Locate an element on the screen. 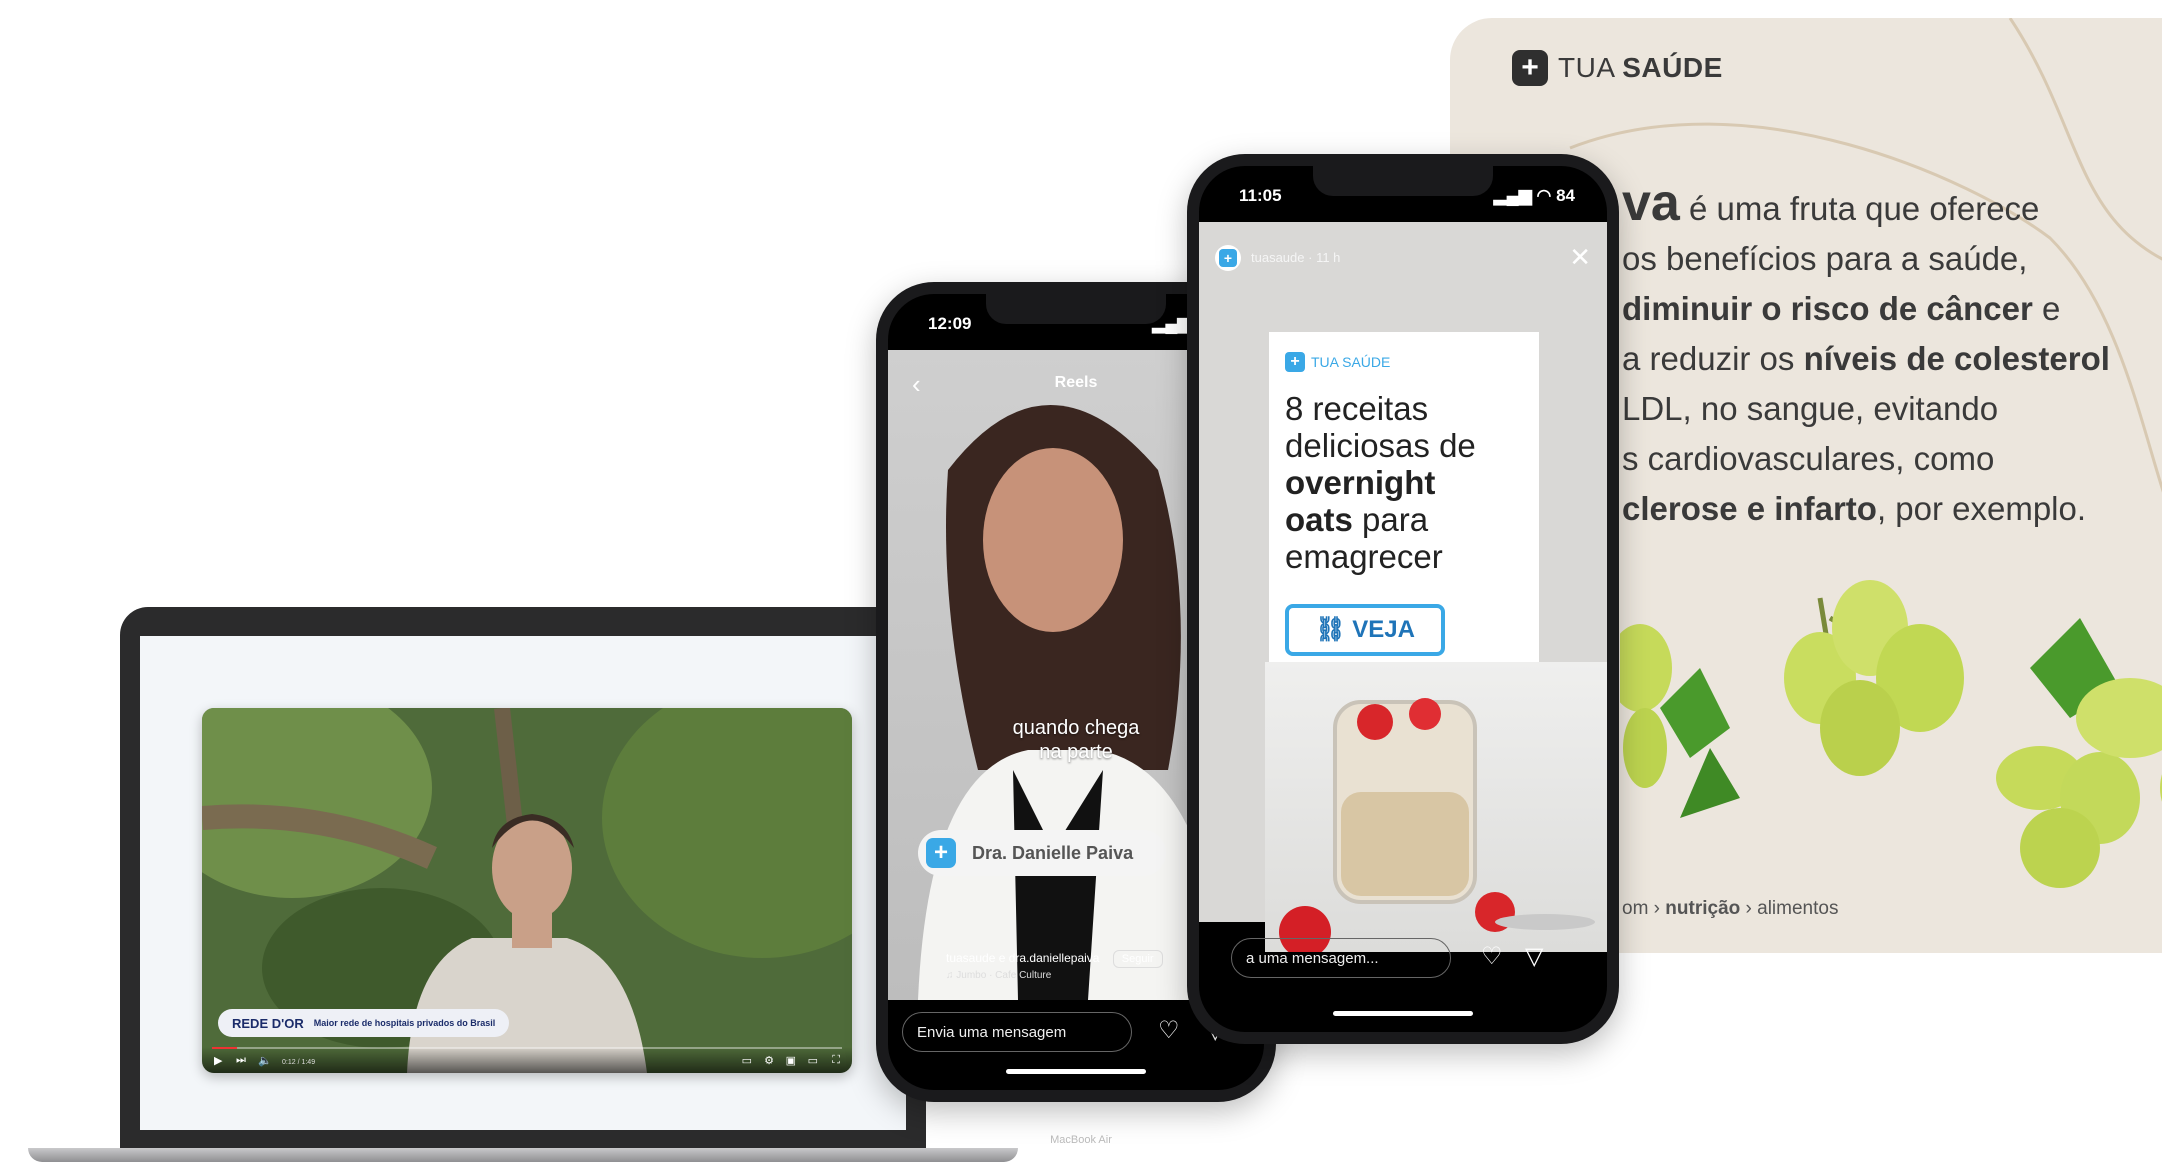 The image size is (2162, 1164). volume-icon: 🔈 is located at coordinates (265, 1060).